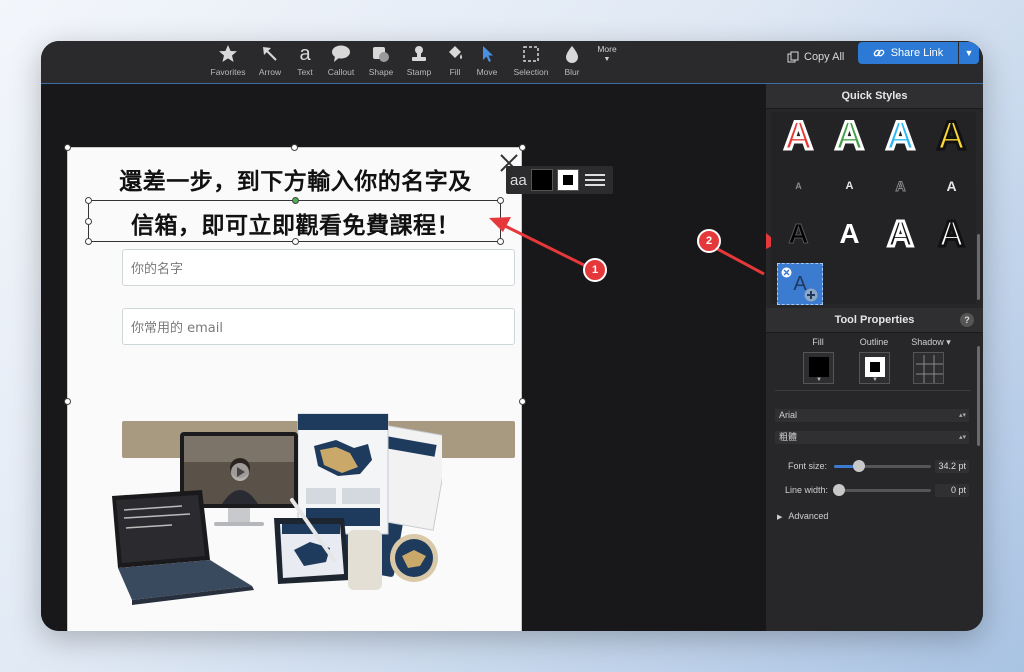  Describe the element at coordinates (952, 490) in the screenshot. I see `line-width-value: 0 pt` at that location.